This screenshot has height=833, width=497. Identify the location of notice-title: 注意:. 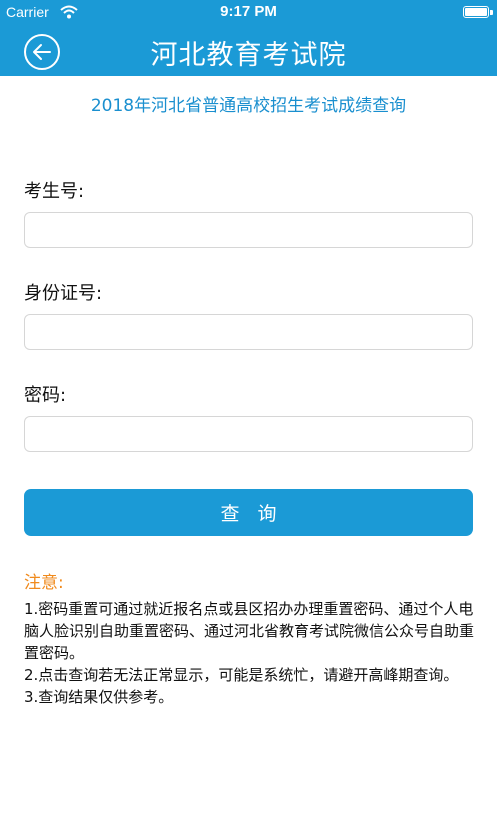
(44, 583).